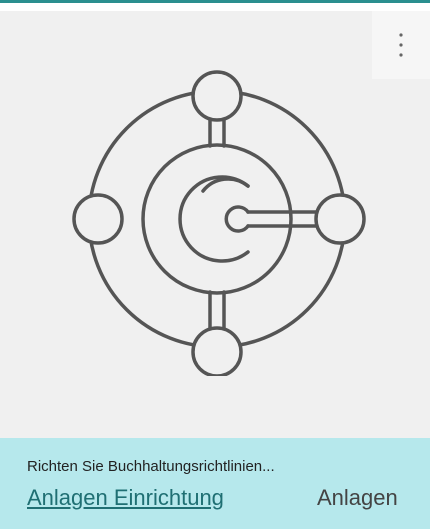 This screenshot has height=529, width=430. Describe the element at coordinates (401, 45) in the screenshot. I see `vertical-ellipsis-icon` at that location.